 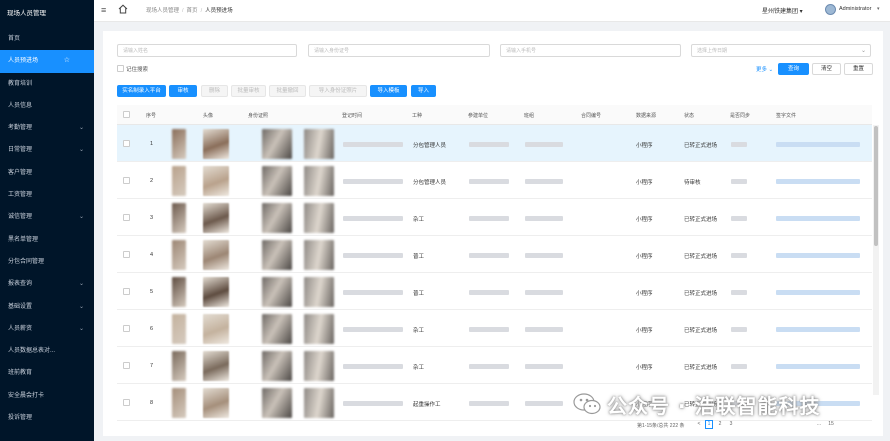 I want to click on home-icon, so click(x=123, y=9).